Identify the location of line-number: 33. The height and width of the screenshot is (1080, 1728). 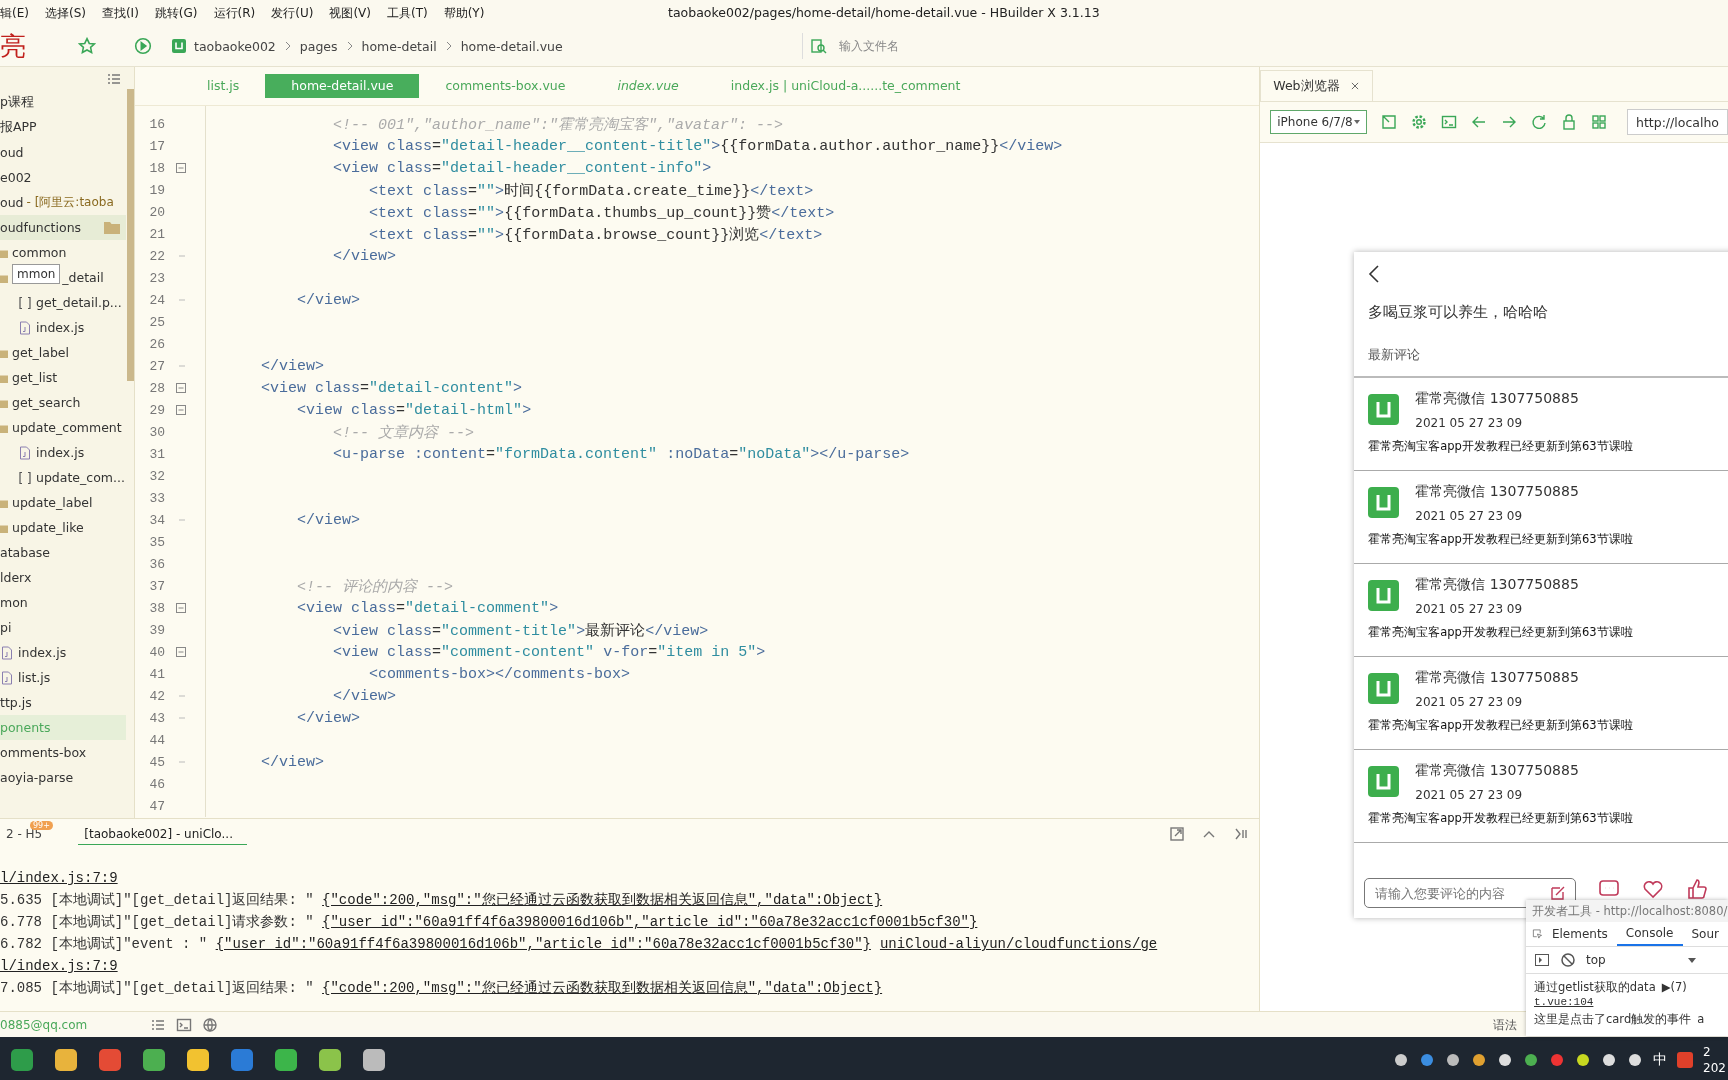
(156, 498).